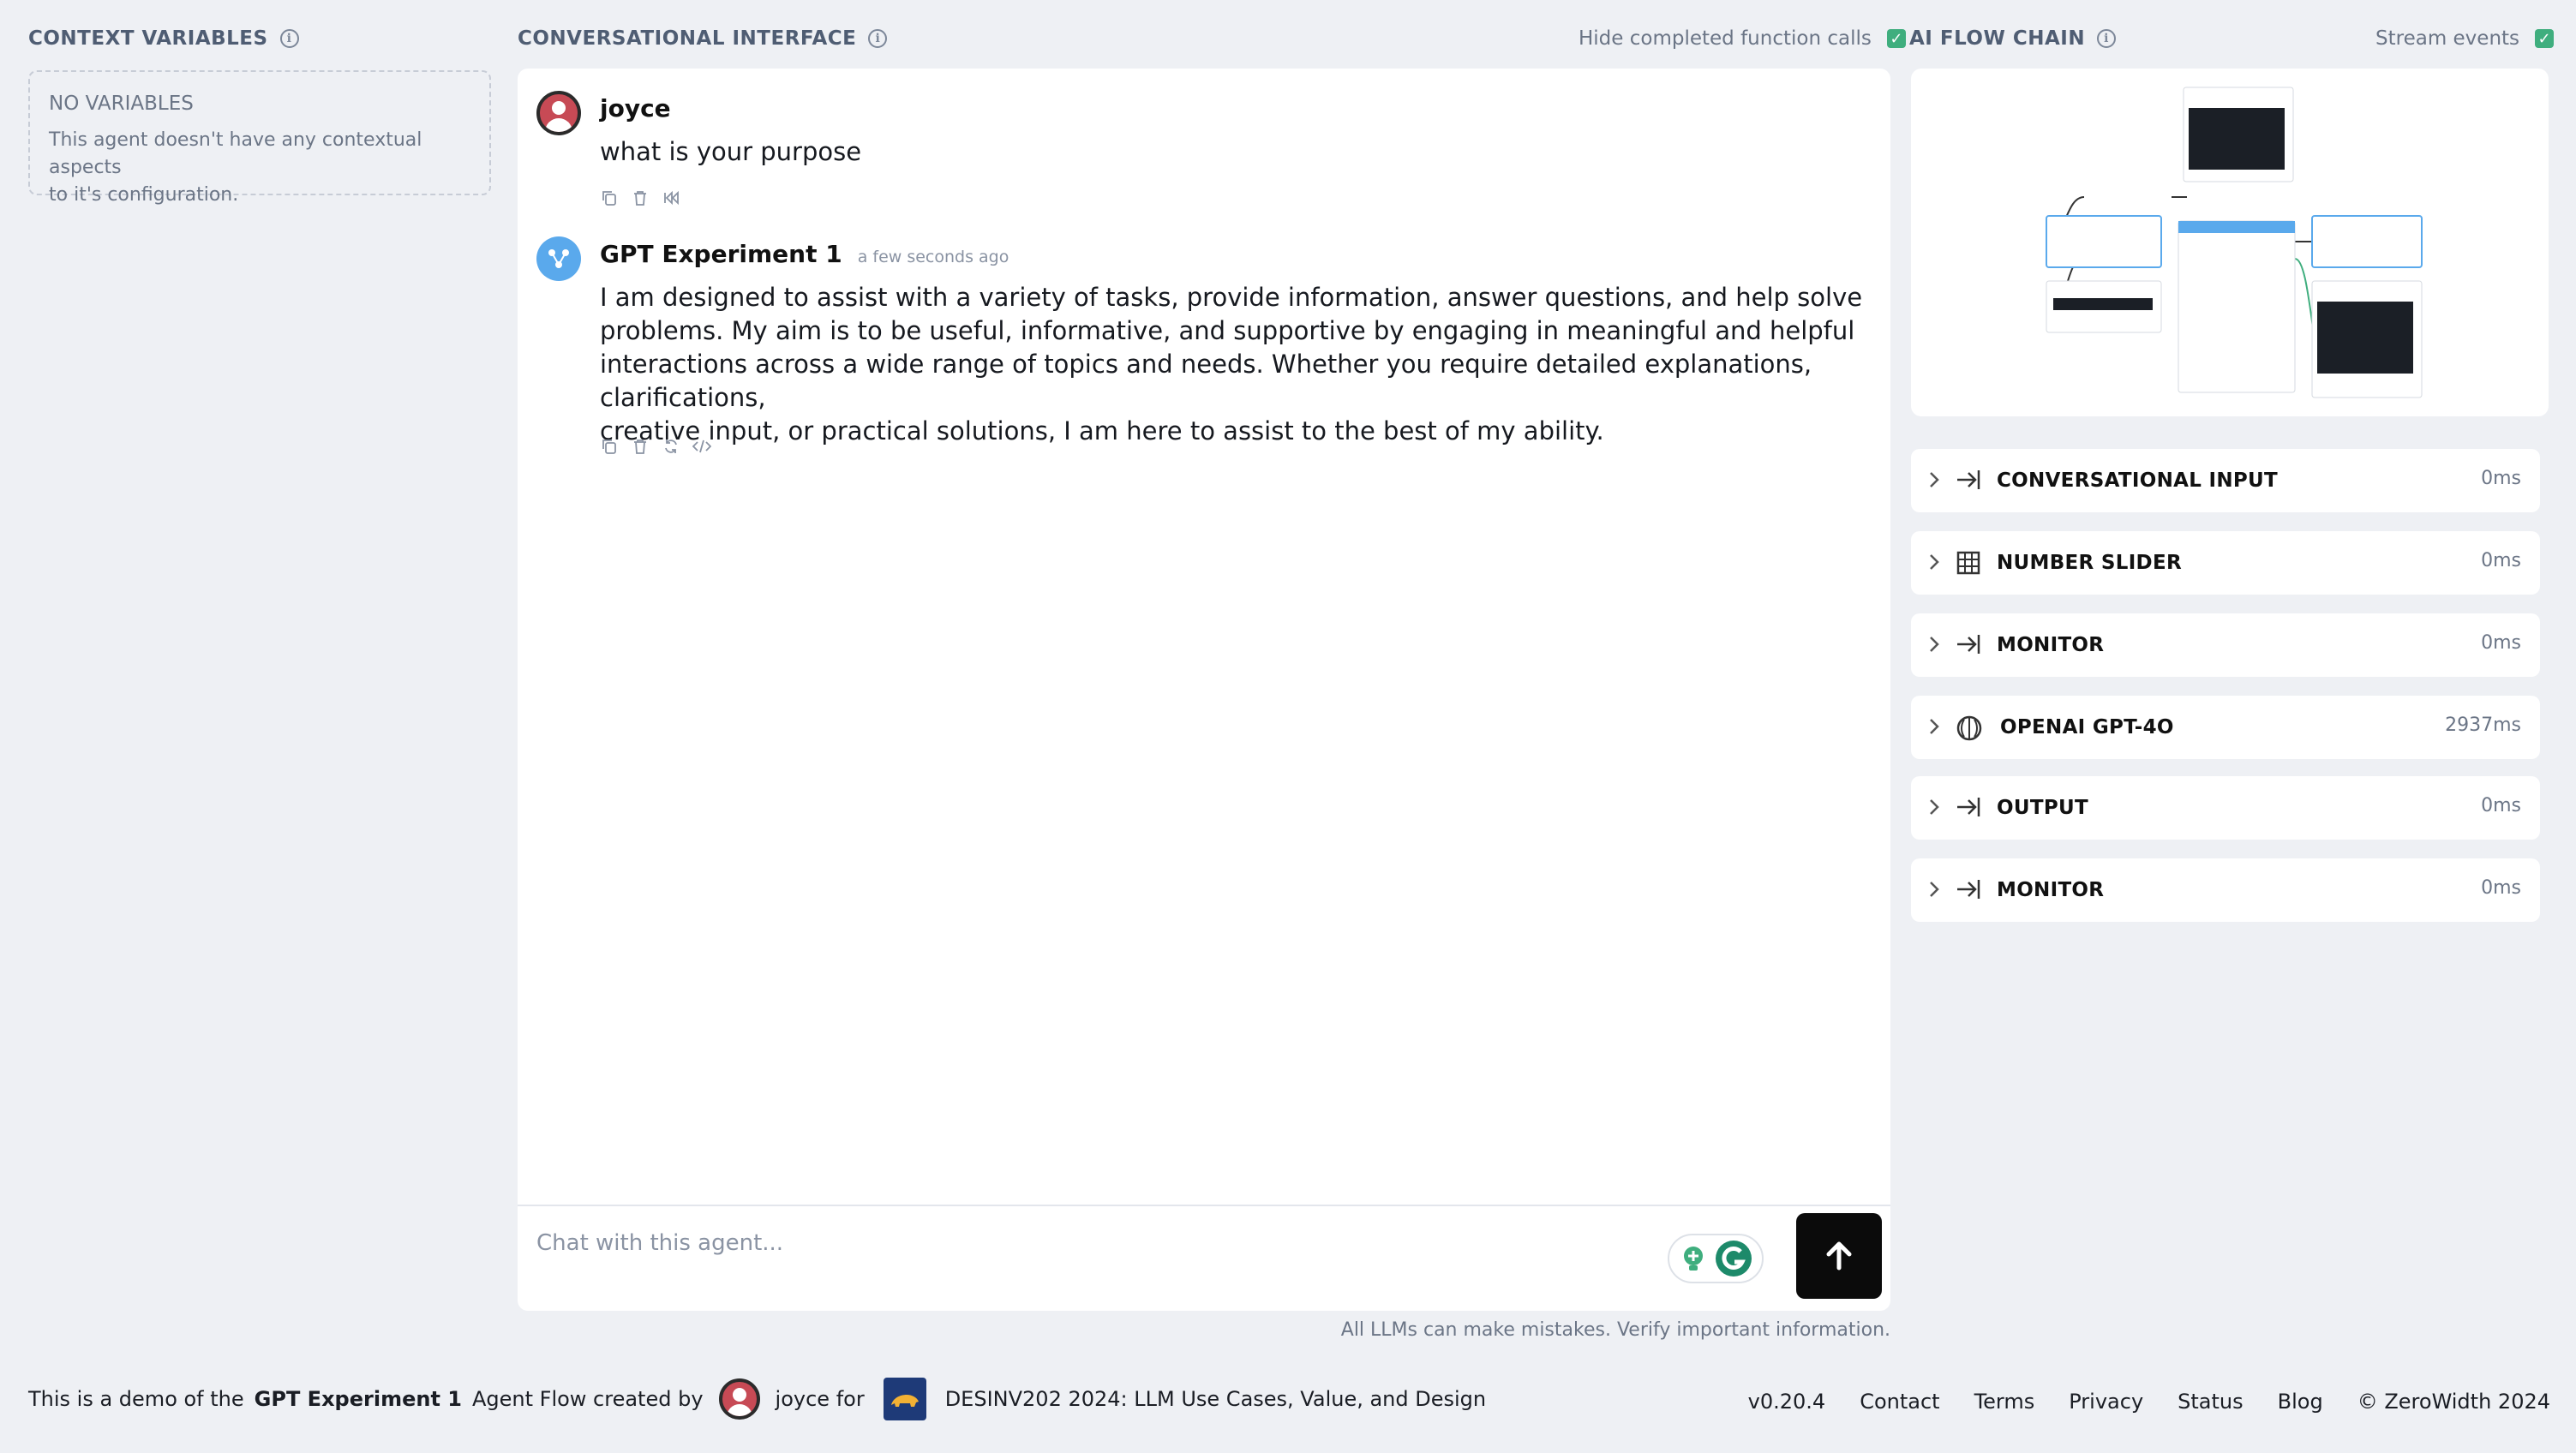  What do you see at coordinates (121, 104) in the screenshot?
I see `no-variables-title: NO VARIABLES` at bounding box center [121, 104].